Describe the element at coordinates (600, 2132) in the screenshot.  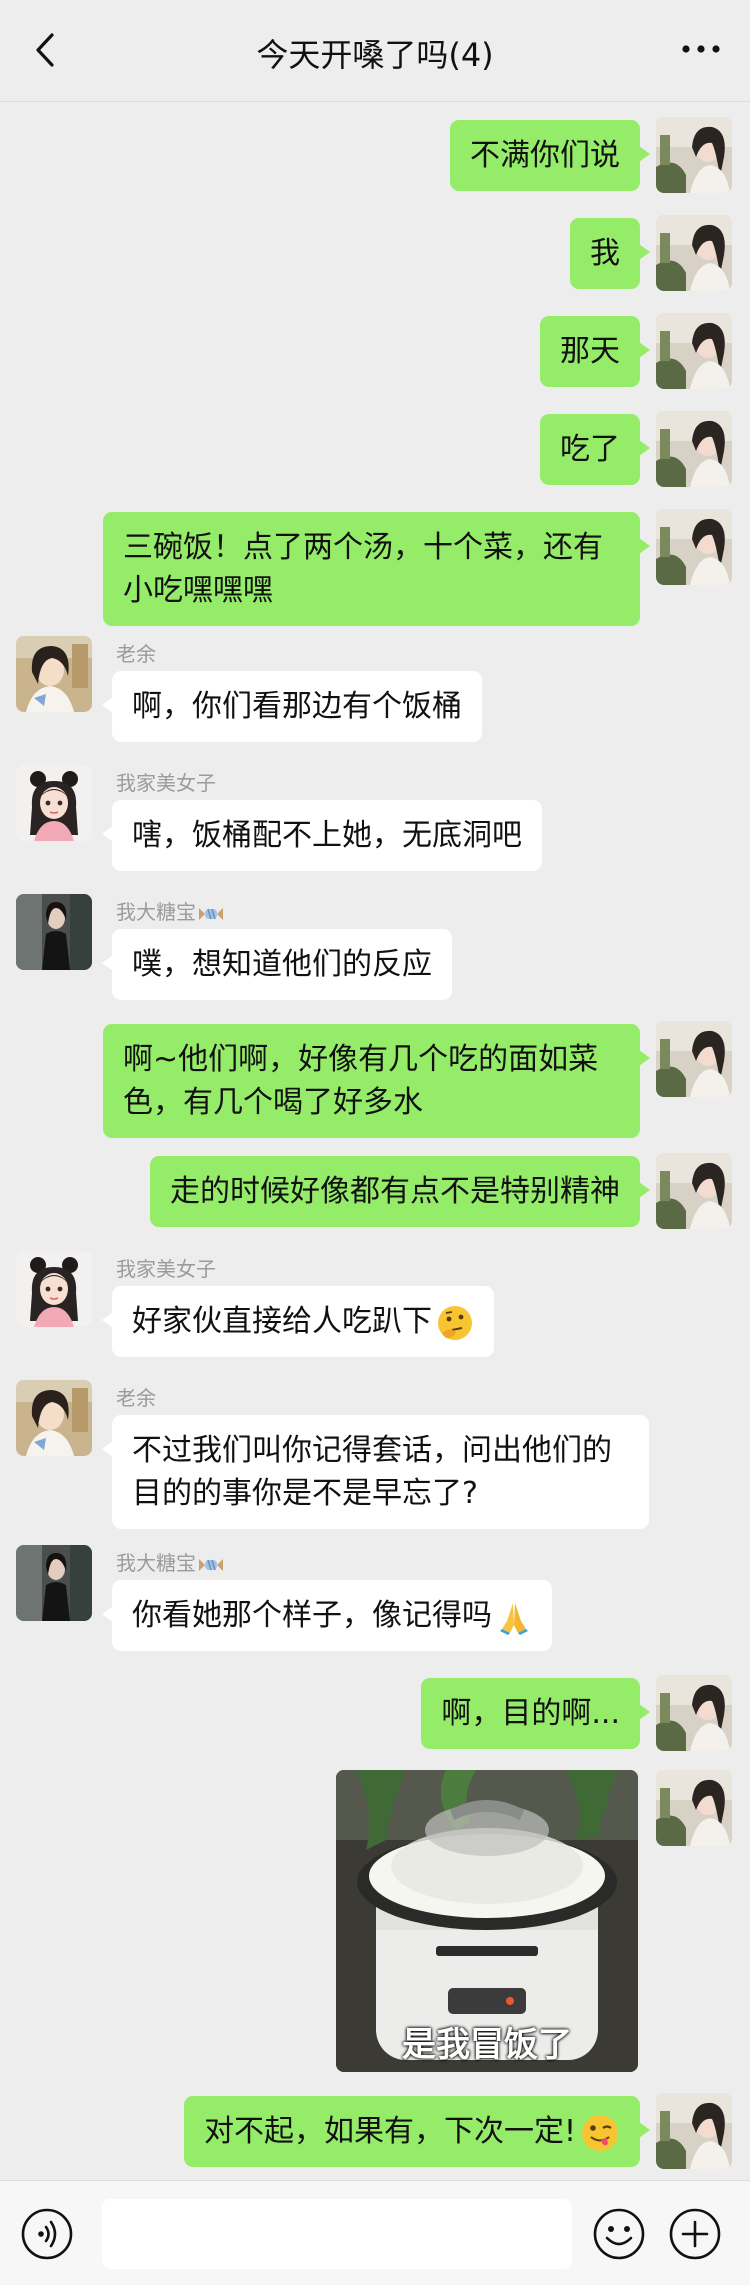
I see `winking-face-tongue-icon` at that location.